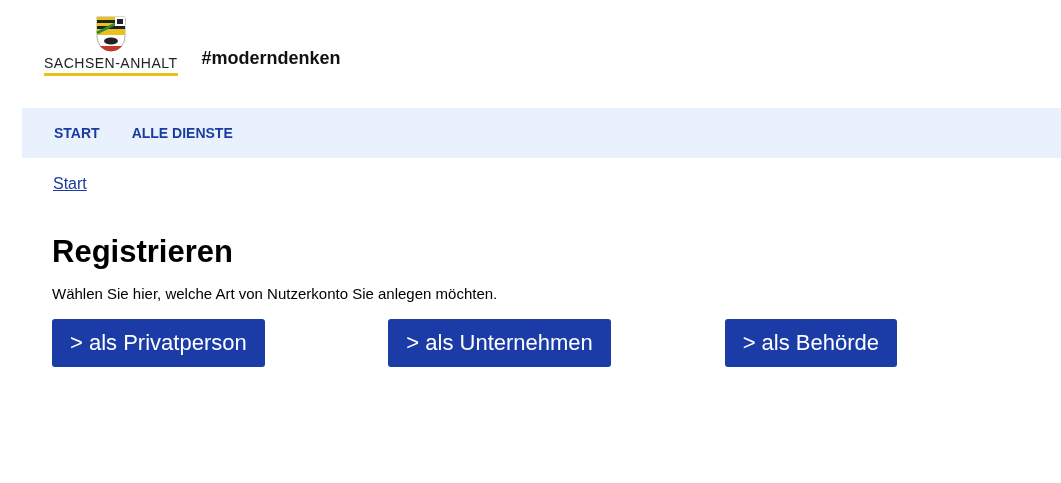 The width and height of the screenshot is (1061, 483). I want to click on nav-link: ALLE DIENSTE, so click(182, 133).